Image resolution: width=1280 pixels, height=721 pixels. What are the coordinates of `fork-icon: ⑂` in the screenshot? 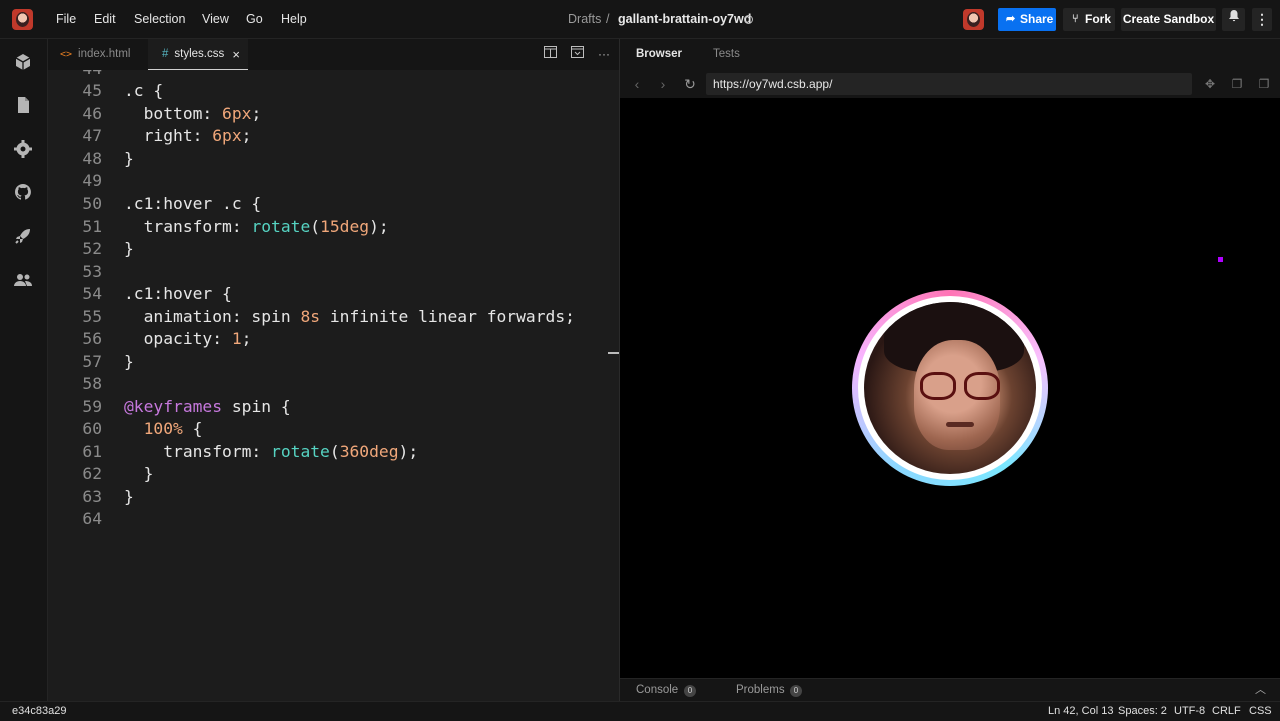 It's located at (1075, 19).